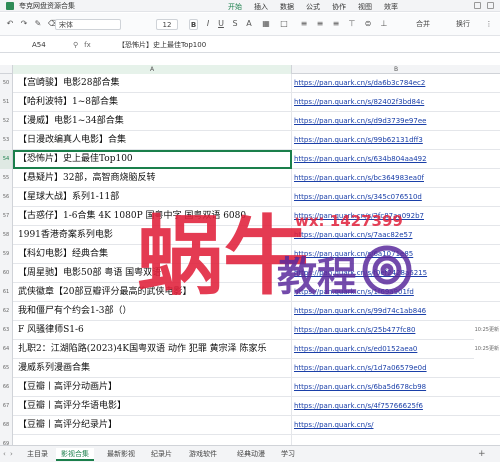 The image size is (500, 462). What do you see at coordinates (368, 24) in the screenshot?
I see `align-middle-icon: ⊜` at bounding box center [368, 24].